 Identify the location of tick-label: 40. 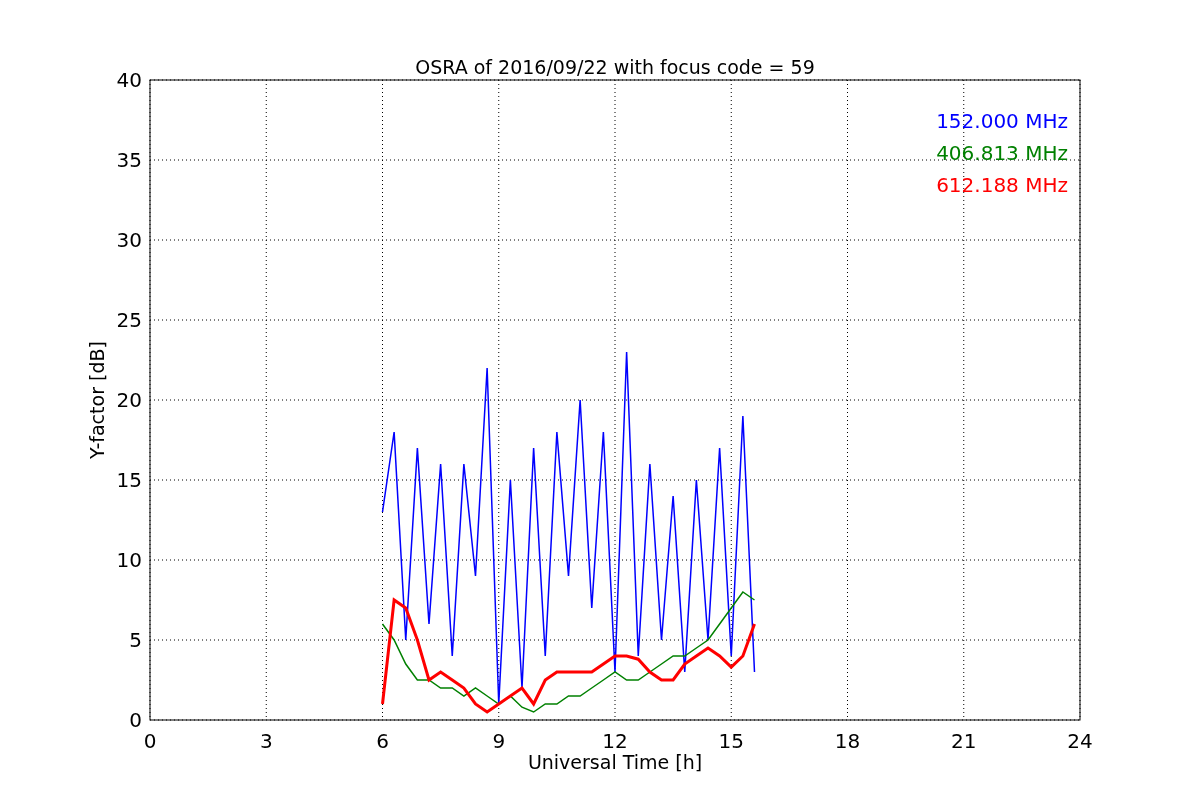
(129, 80).